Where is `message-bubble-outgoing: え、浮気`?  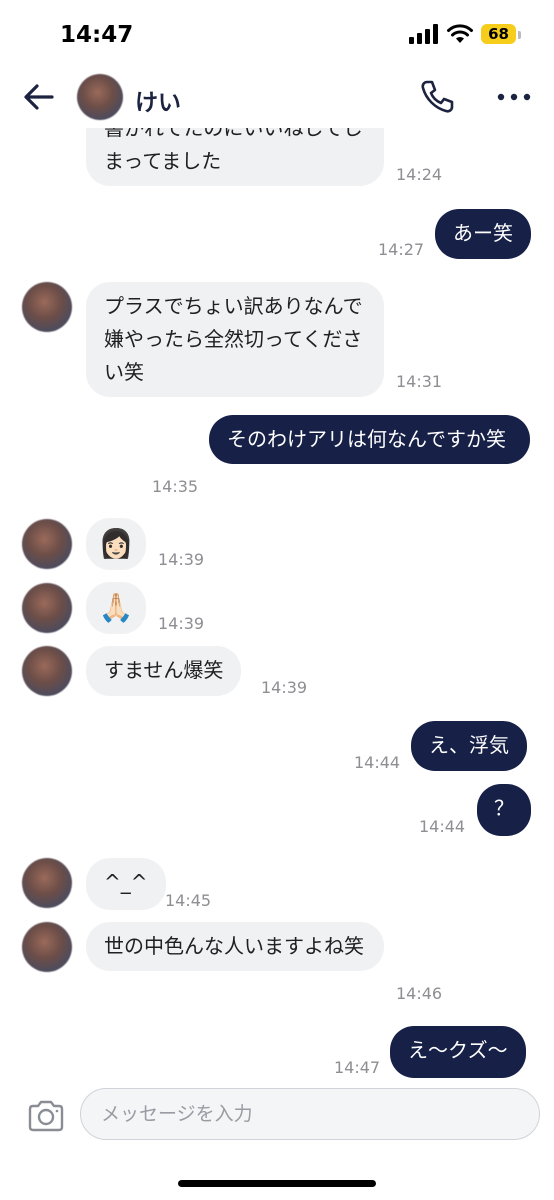
message-bubble-outgoing: え、浮気 is located at coordinates (469, 746).